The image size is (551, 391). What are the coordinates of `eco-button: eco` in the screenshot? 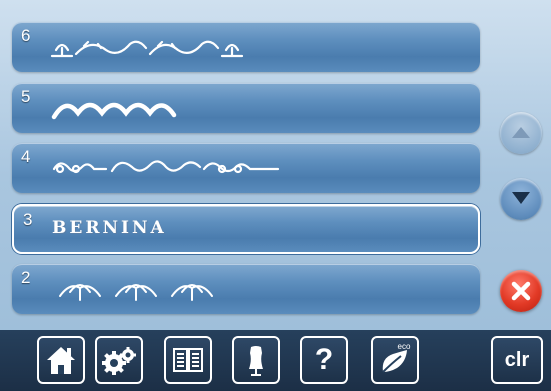 It's located at (395, 360).